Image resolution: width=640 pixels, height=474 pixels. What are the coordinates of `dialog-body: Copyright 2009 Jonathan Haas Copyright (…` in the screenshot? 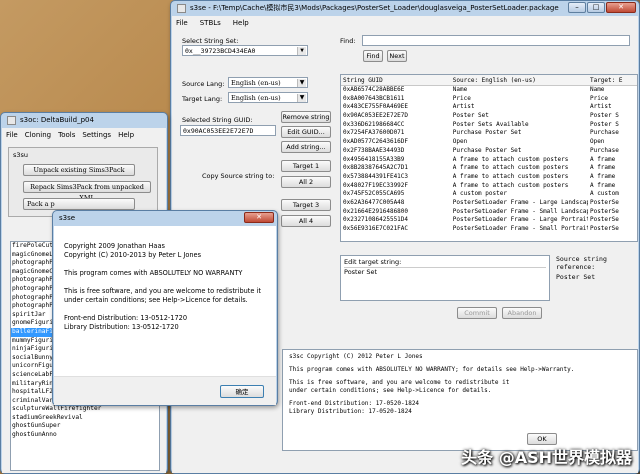 It's located at (167, 287).